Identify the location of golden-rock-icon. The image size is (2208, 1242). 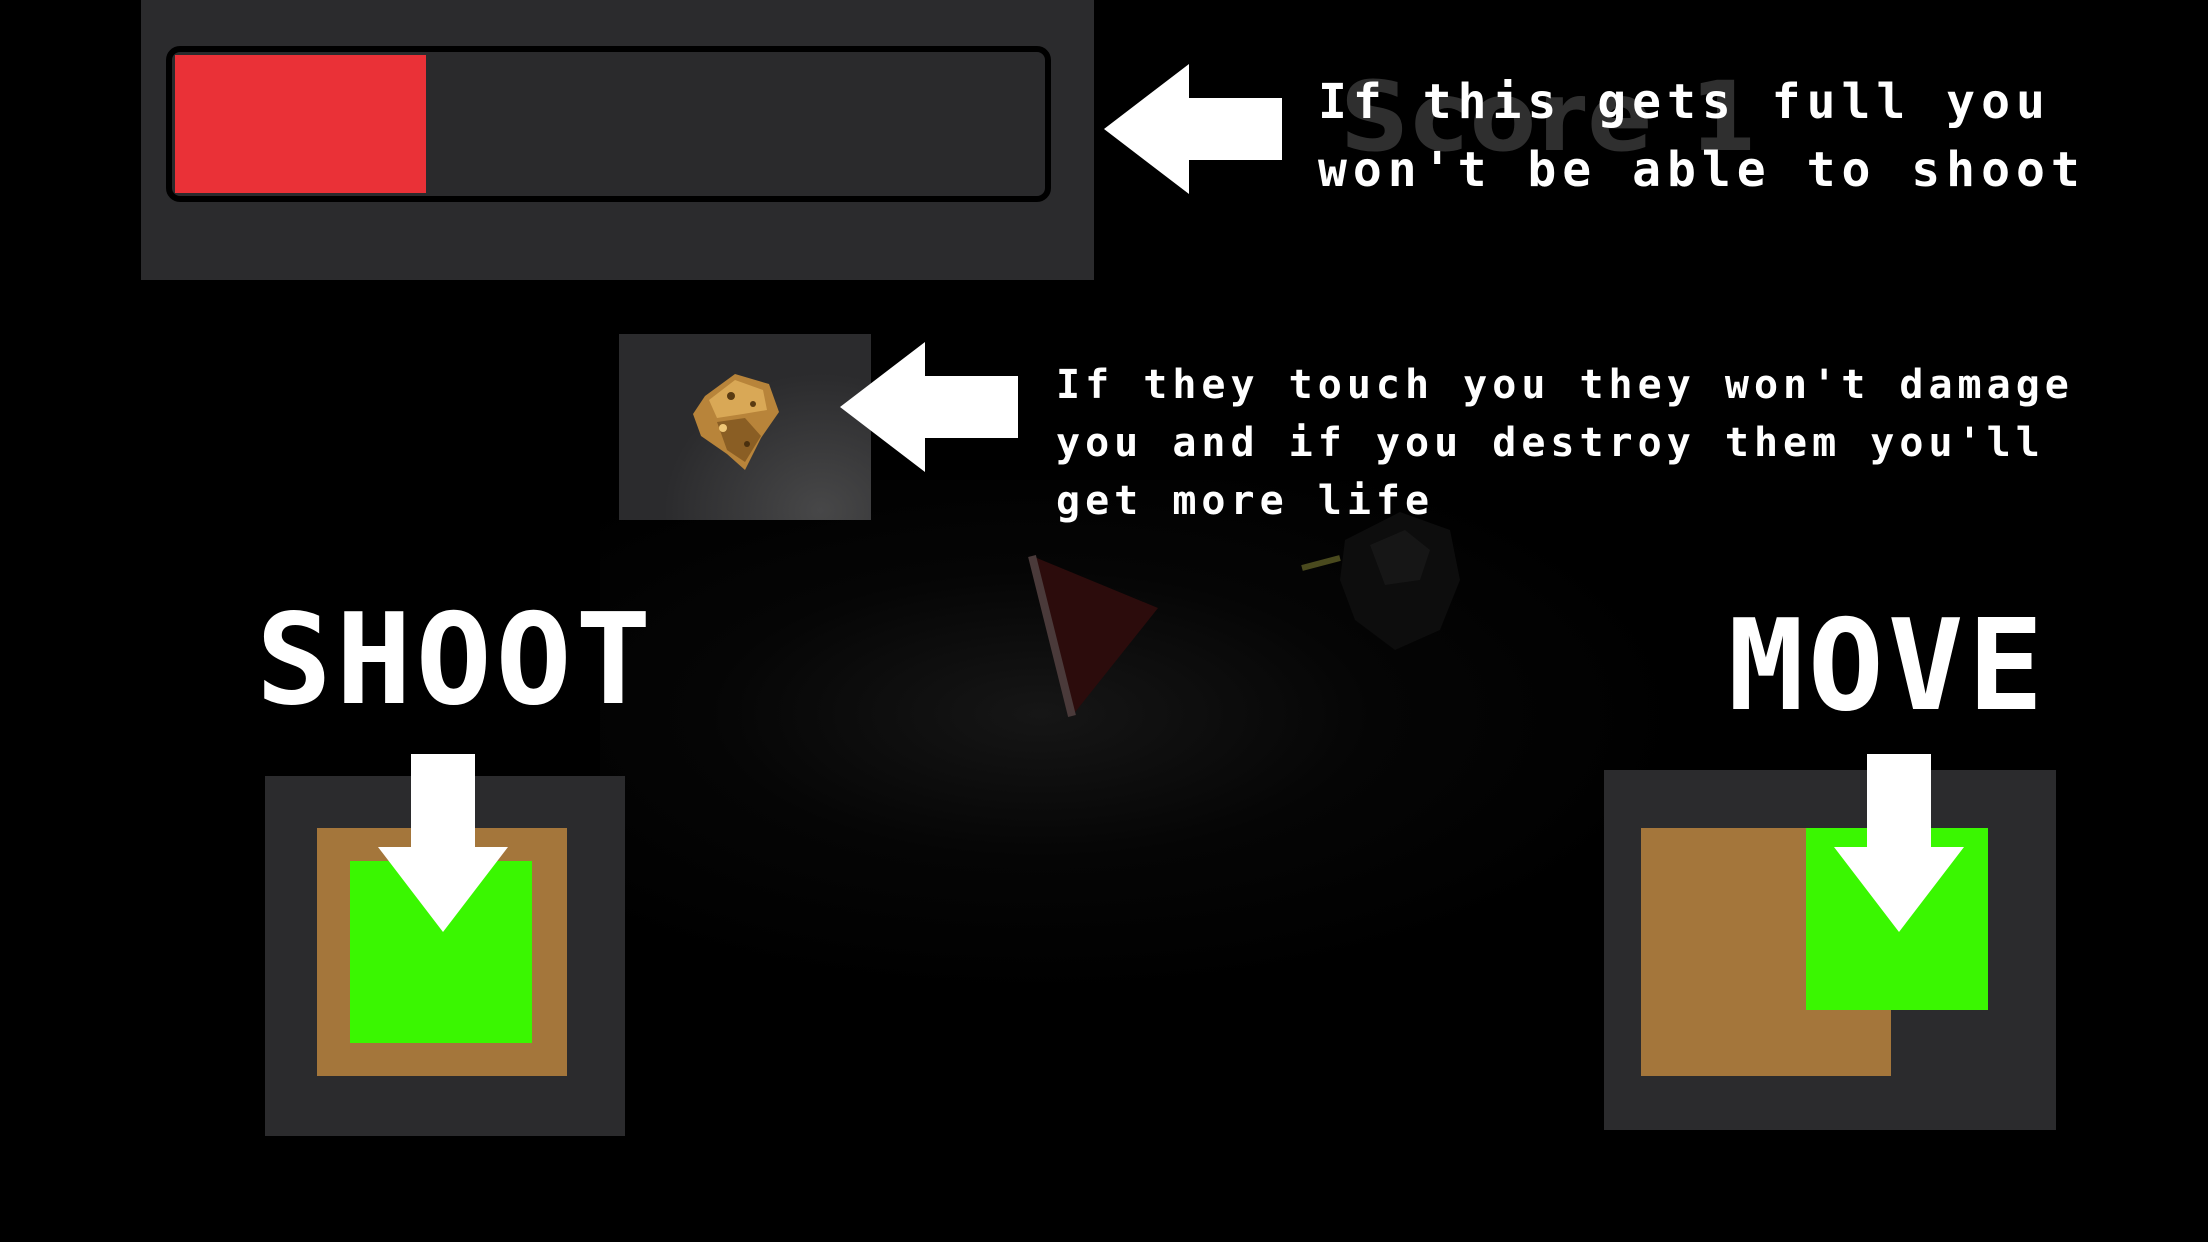
(737, 423).